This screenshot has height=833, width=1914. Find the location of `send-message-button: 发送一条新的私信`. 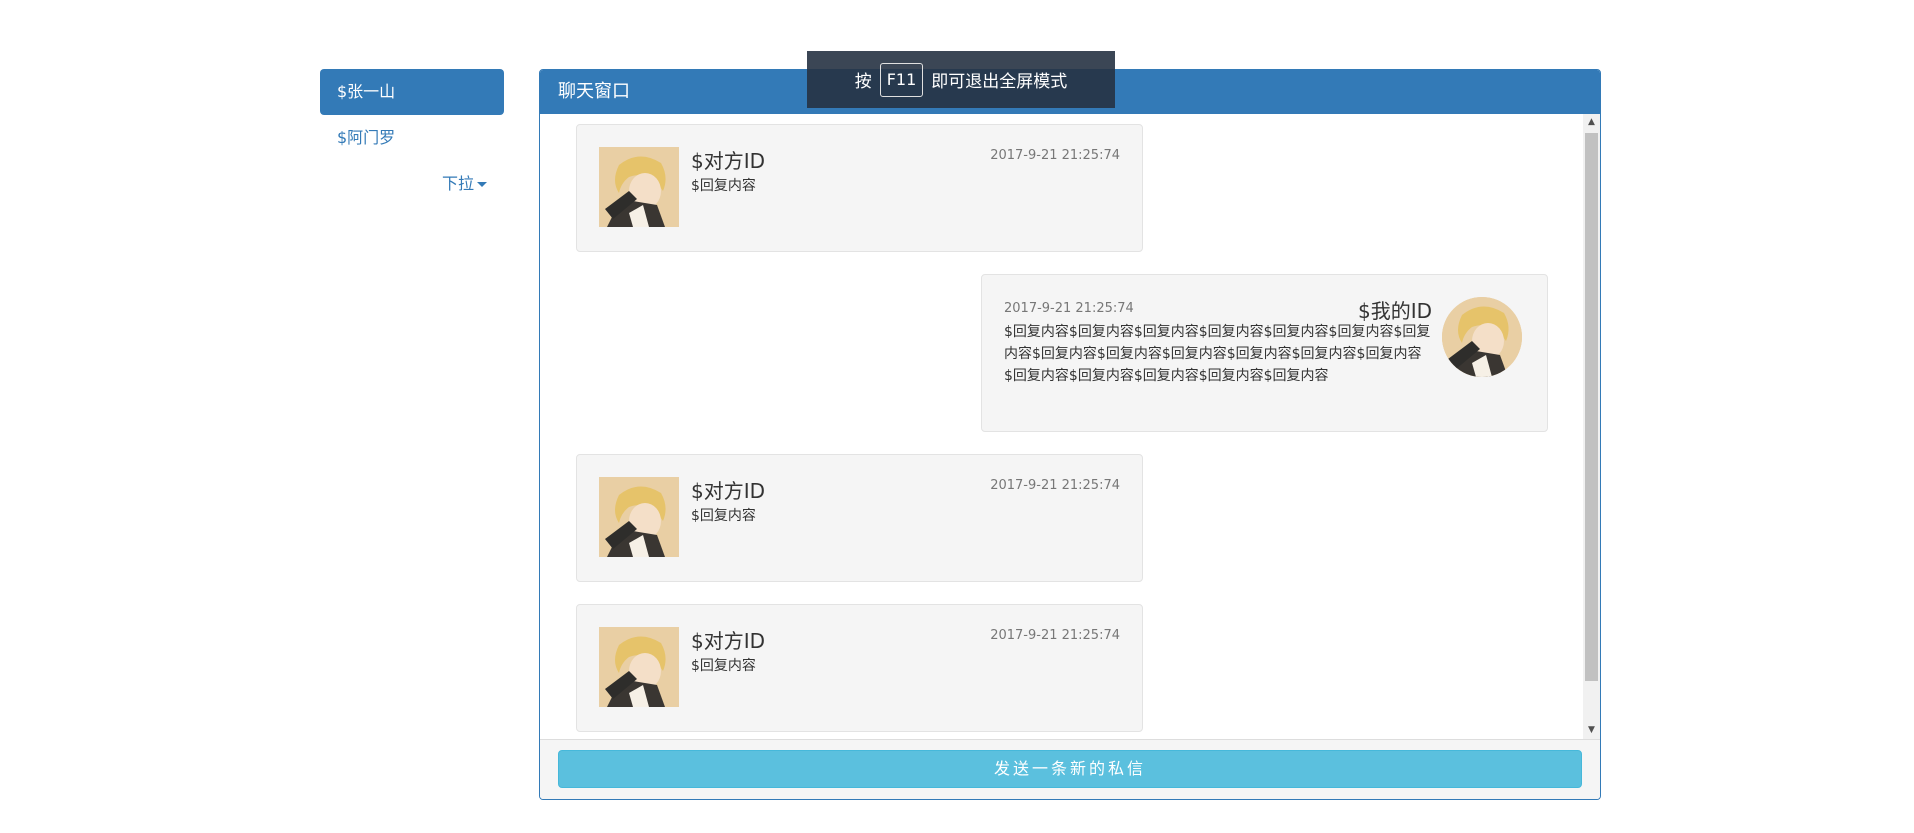

send-message-button: 发送一条新的私信 is located at coordinates (1070, 769).